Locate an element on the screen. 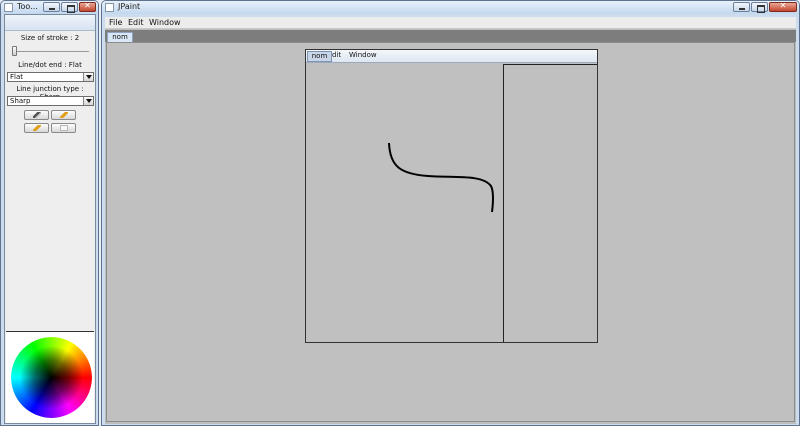  document-tab-strip: nom is located at coordinates (450, 36).